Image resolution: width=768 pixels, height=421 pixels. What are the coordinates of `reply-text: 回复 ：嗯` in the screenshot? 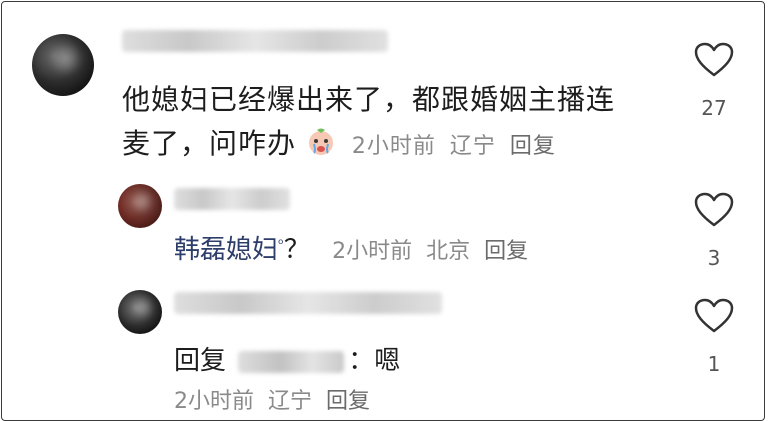 It's located at (287, 358).